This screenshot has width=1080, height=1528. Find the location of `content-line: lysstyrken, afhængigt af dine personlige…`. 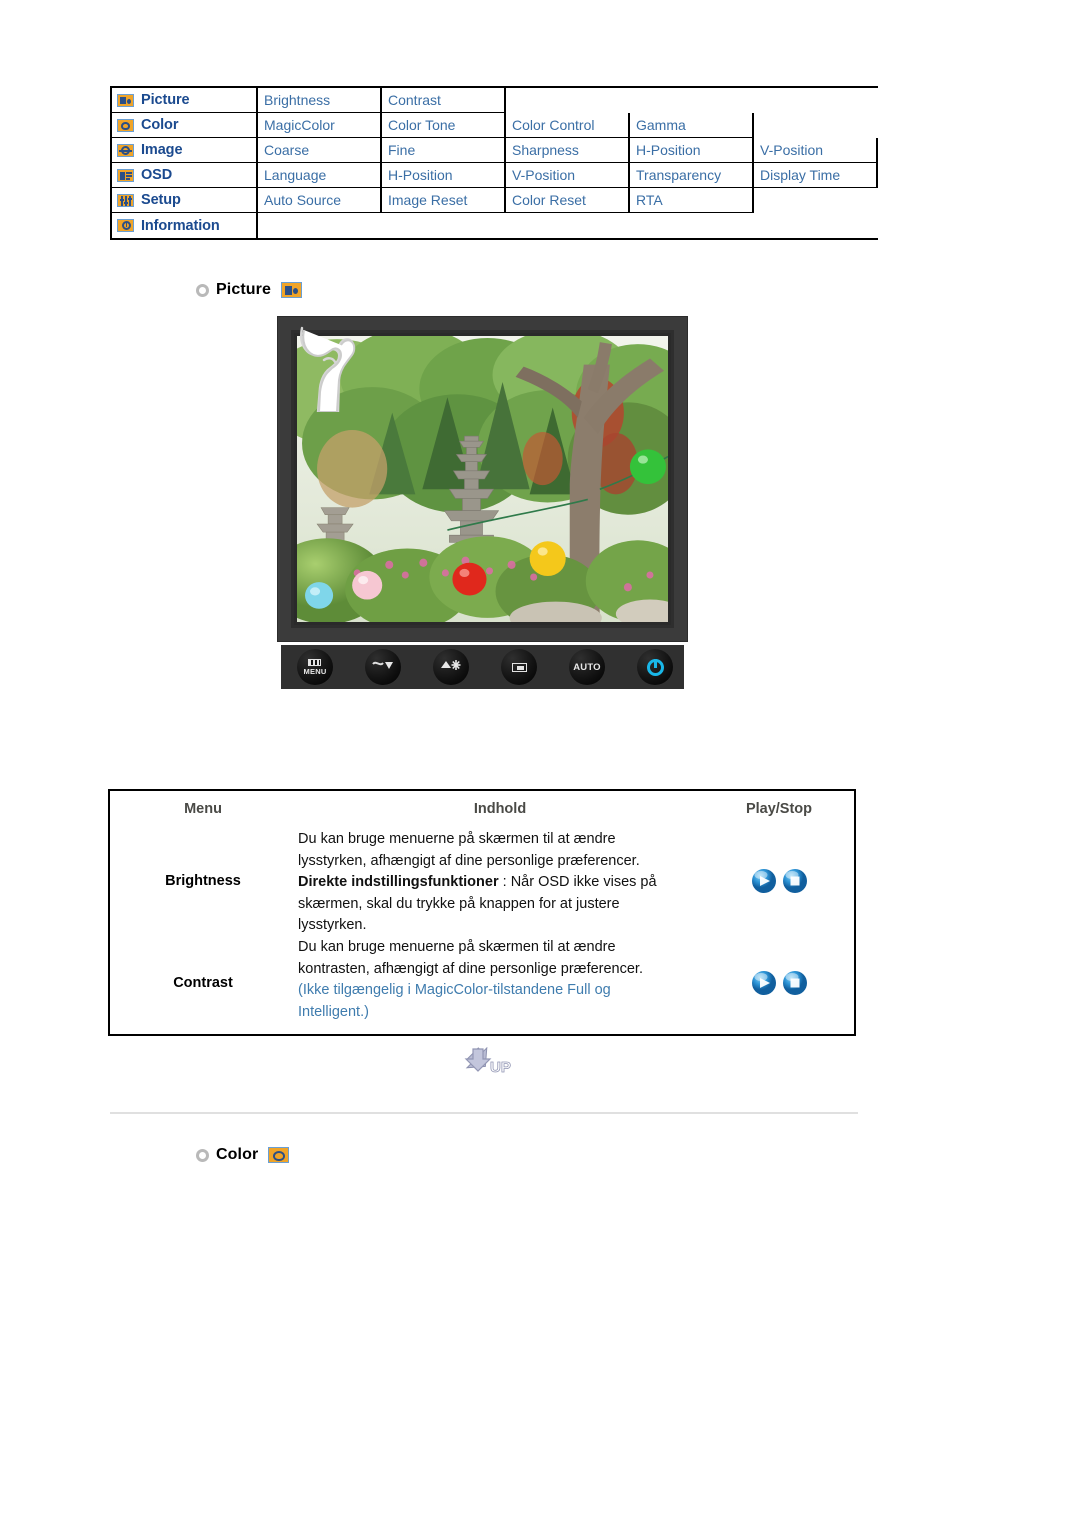

content-line: lysstyrken, afhængigt af dine personlige… is located at coordinates (469, 860).